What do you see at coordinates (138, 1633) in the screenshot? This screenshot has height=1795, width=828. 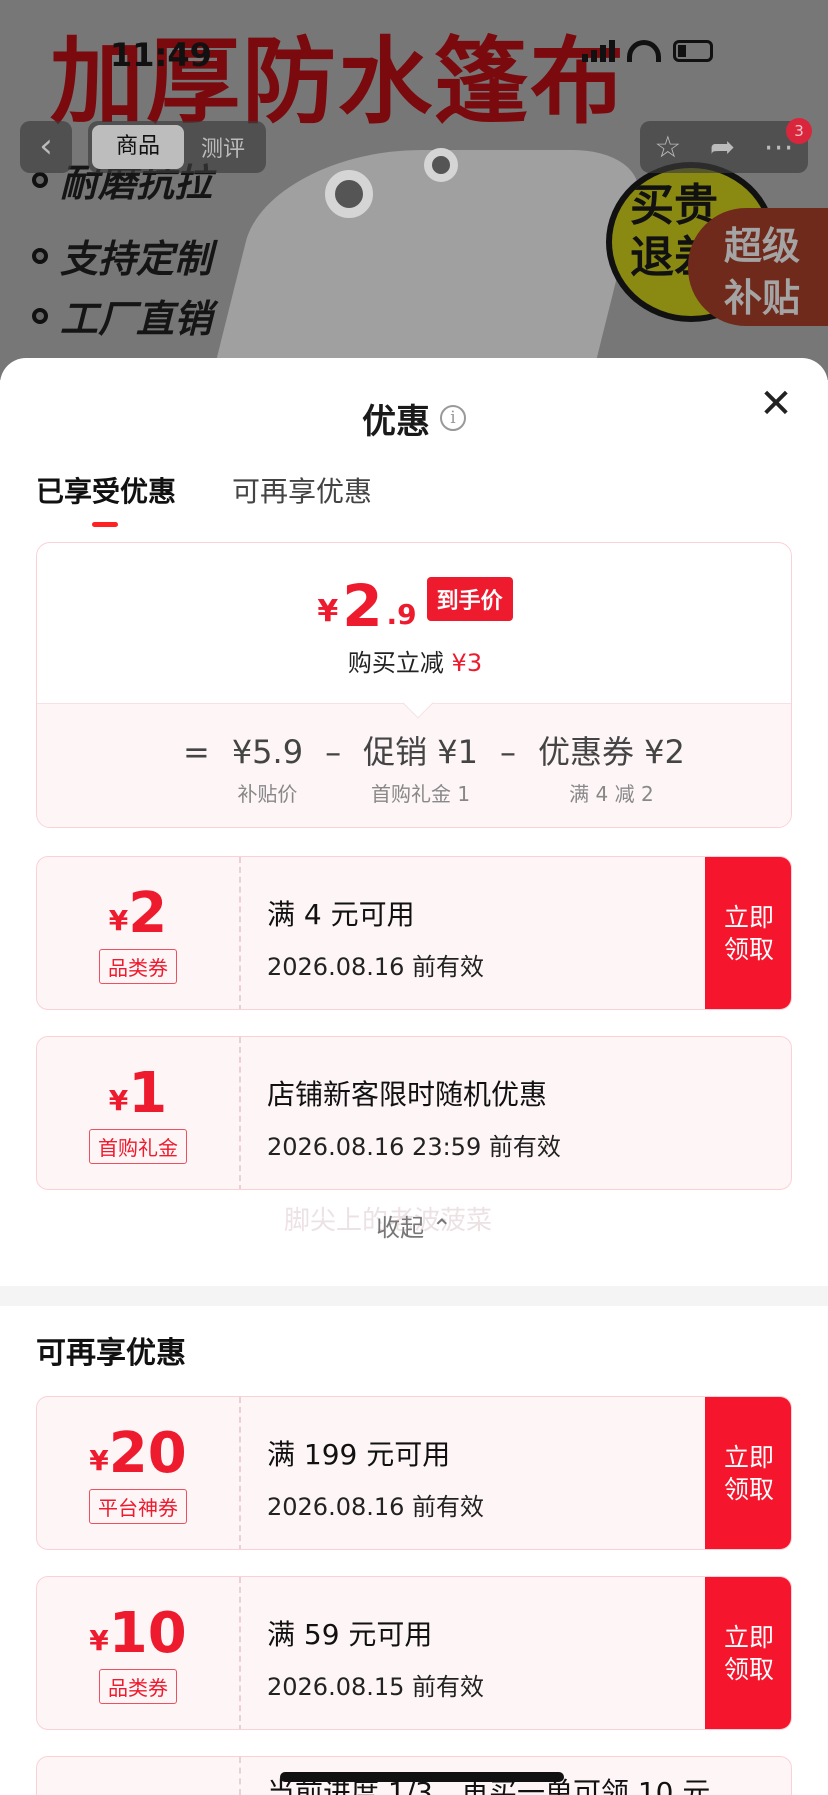 I see `coupon-amount: ¥10` at bounding box center [138, 1633].